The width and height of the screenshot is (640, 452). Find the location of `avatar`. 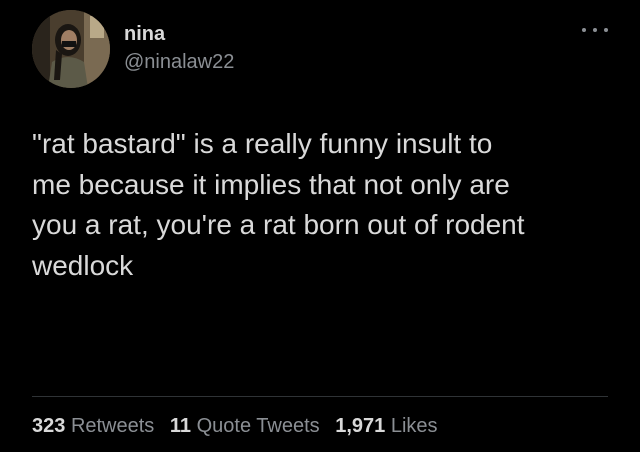

avatar is located at coordinates (71, 49).